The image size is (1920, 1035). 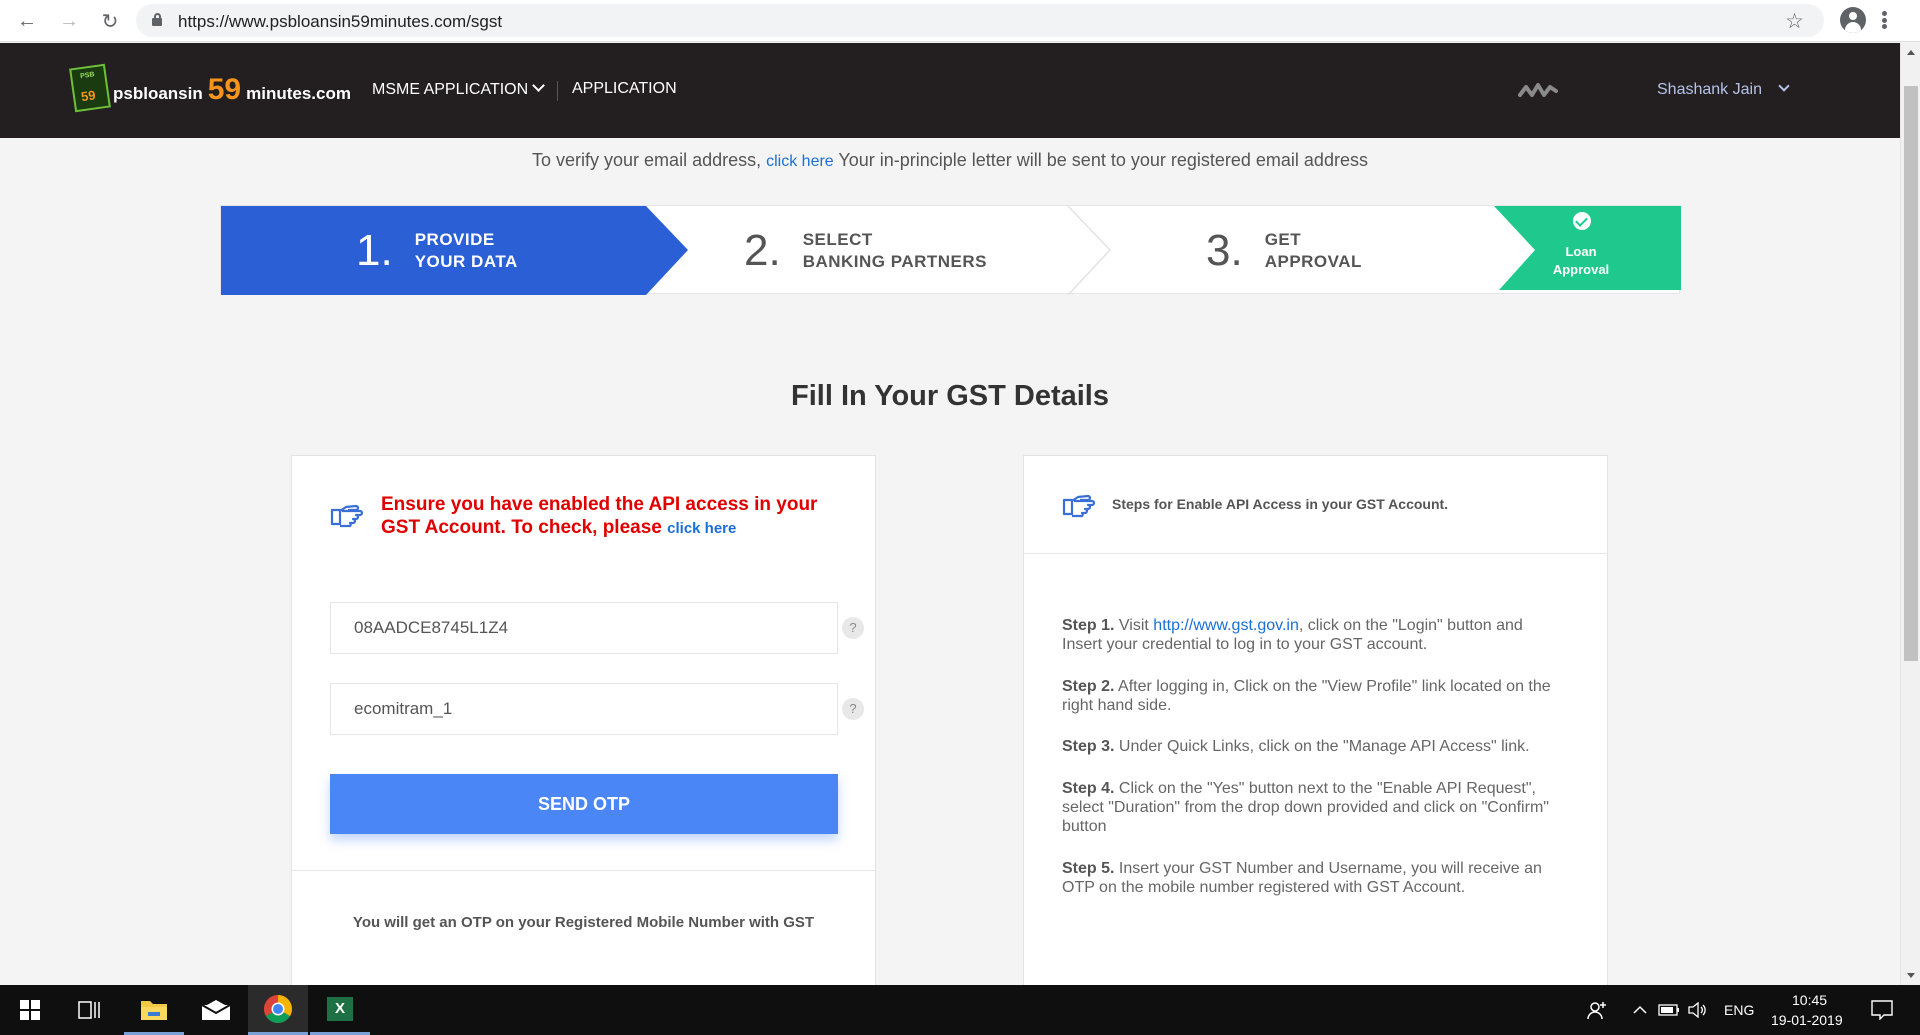 I want to click on step-3: 3. GET APPROVAL, so click(x=1284, y=250).